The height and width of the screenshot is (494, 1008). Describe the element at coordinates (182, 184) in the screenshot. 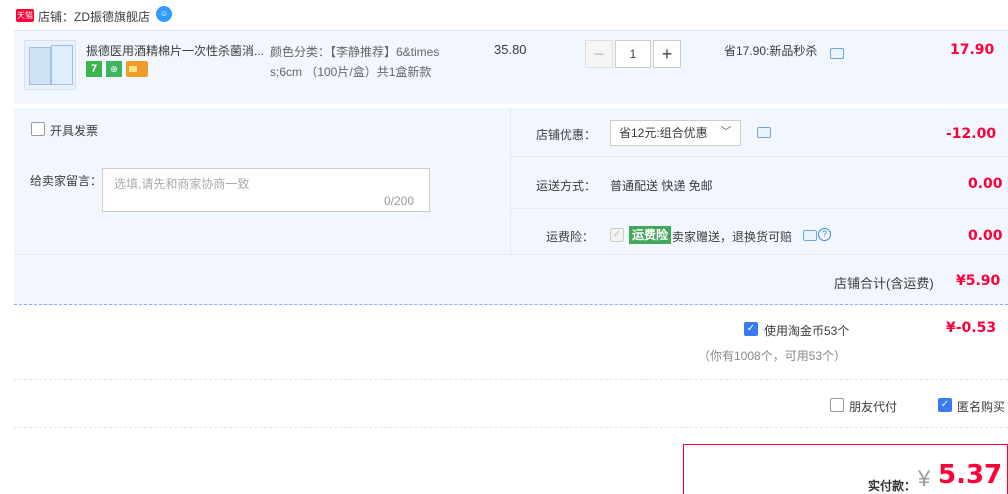

I see `memo-placeholder: 选填,请先和商家协商一致` at that location.